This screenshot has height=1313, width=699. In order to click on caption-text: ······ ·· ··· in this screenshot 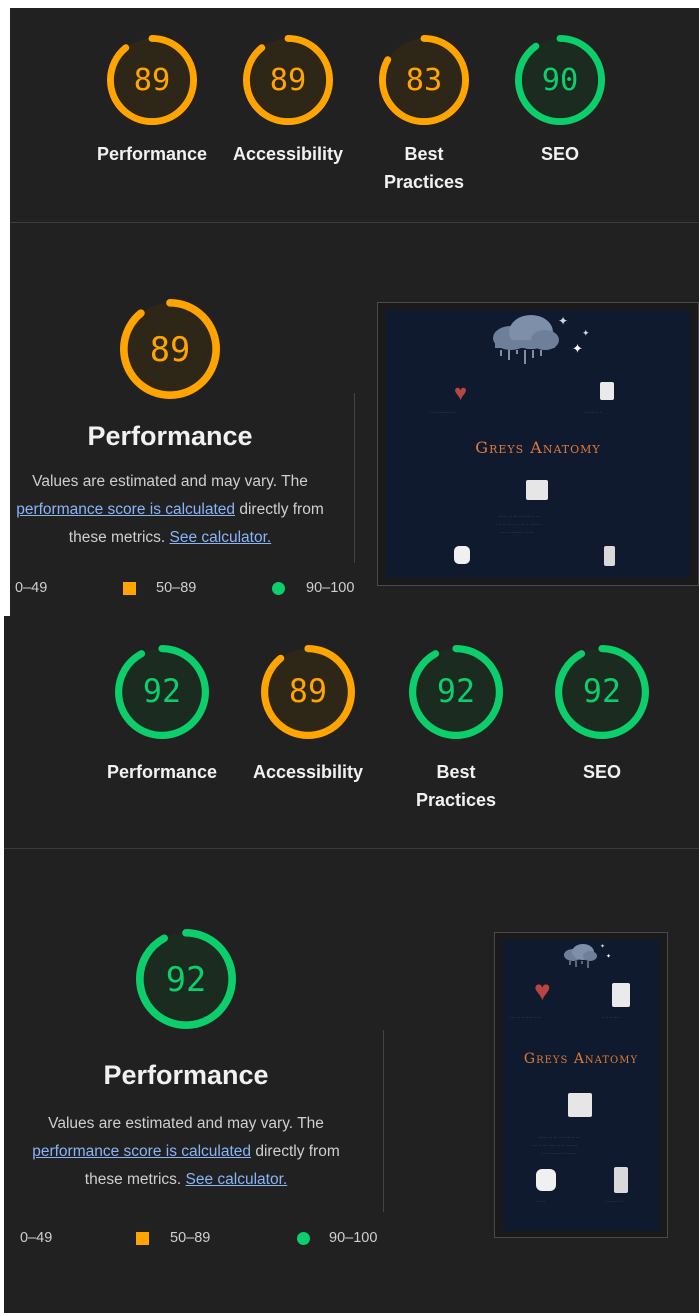, I will do `click(614, 1201)`.